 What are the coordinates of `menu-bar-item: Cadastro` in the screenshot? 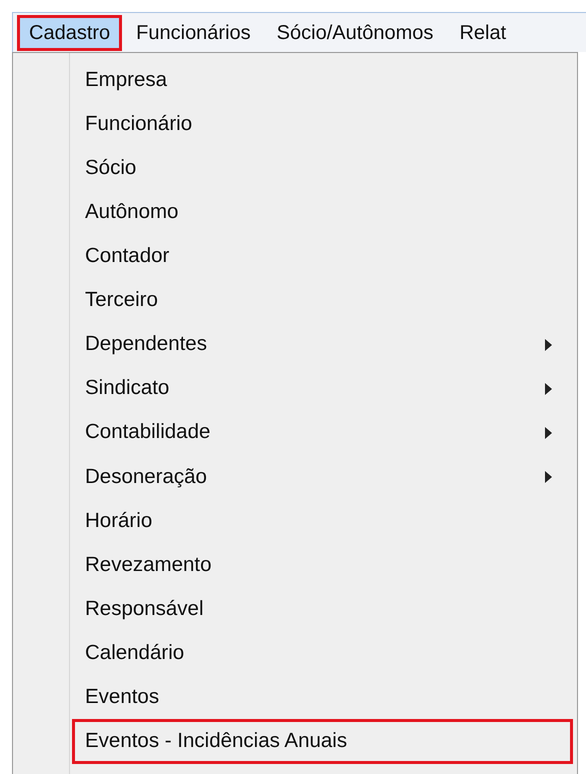 It's located at (69, 32).